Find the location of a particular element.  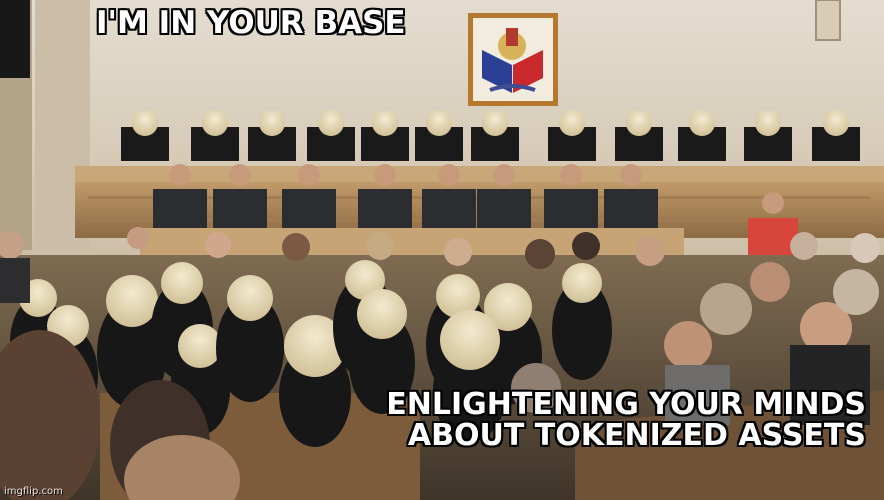

imgflip-watermark: imgflip.com is located at coordinates (33, 491).